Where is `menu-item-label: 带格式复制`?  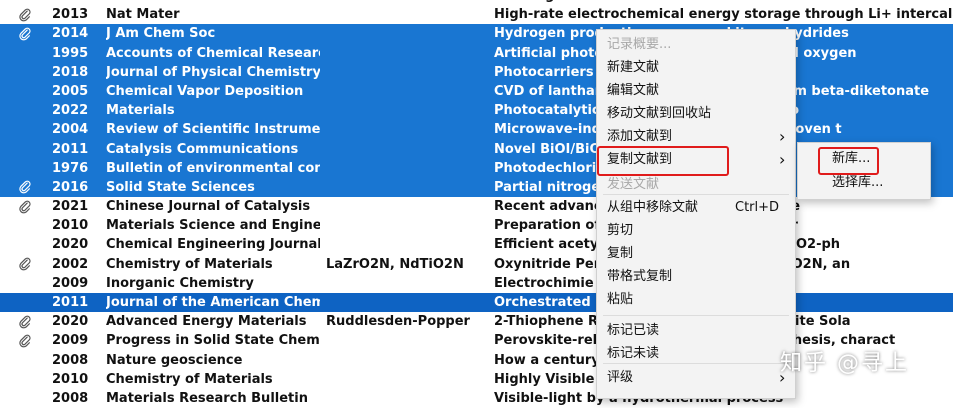 menu-item-label: 带格式复制 is located at coordinates (640, 276).